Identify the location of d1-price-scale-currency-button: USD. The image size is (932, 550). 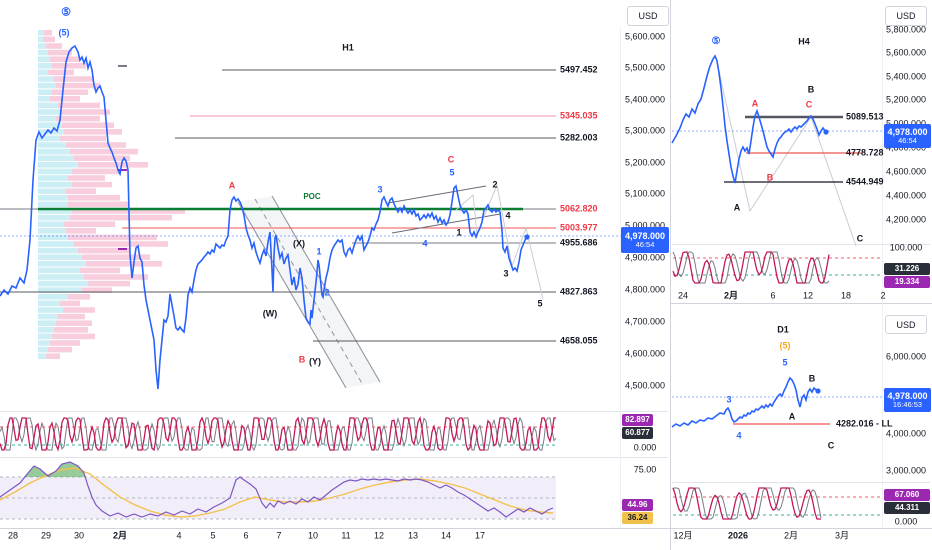
(906, 324).